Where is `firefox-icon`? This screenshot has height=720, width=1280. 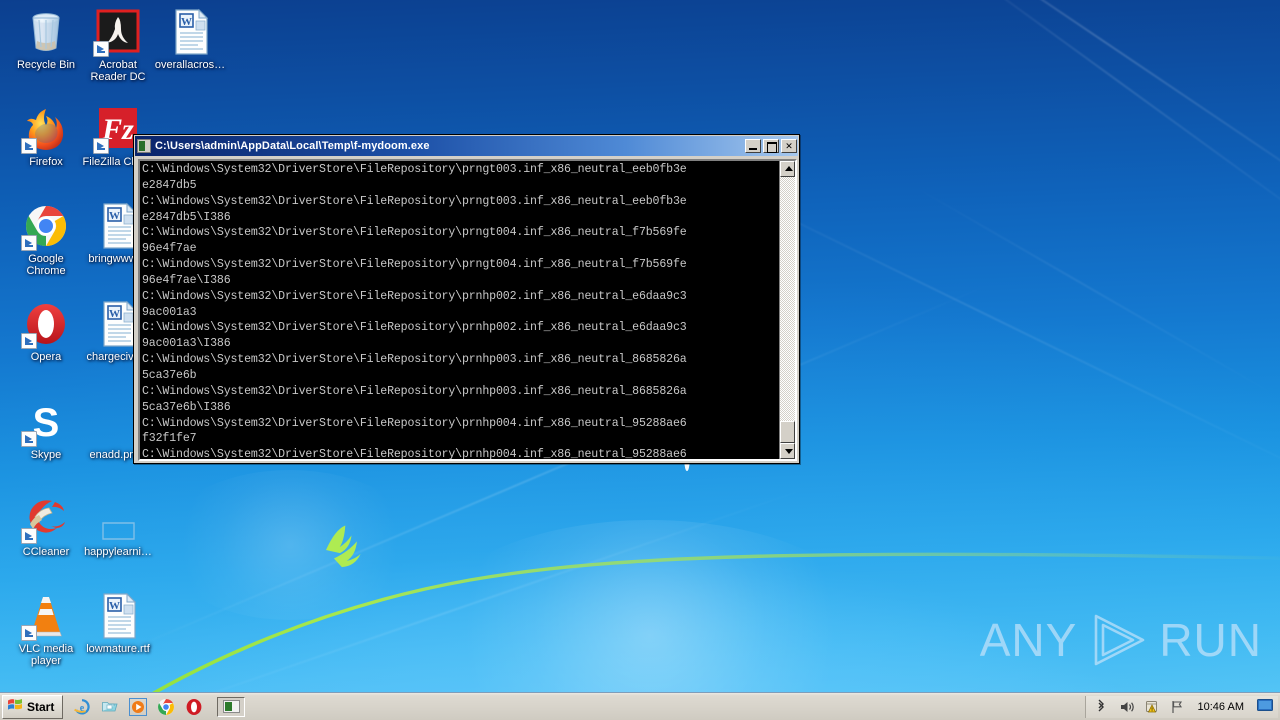
firefox-icon is located at coordinates (45, 129).